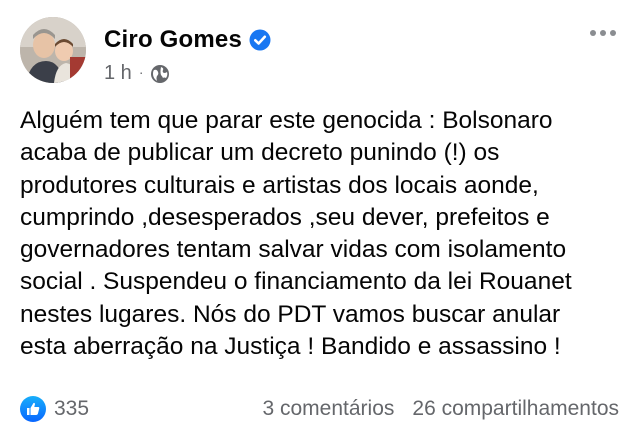 Image resolution: width=639 pixels, height=438 pixels. I want to click on verified-badge-icon, so click(260, 40).